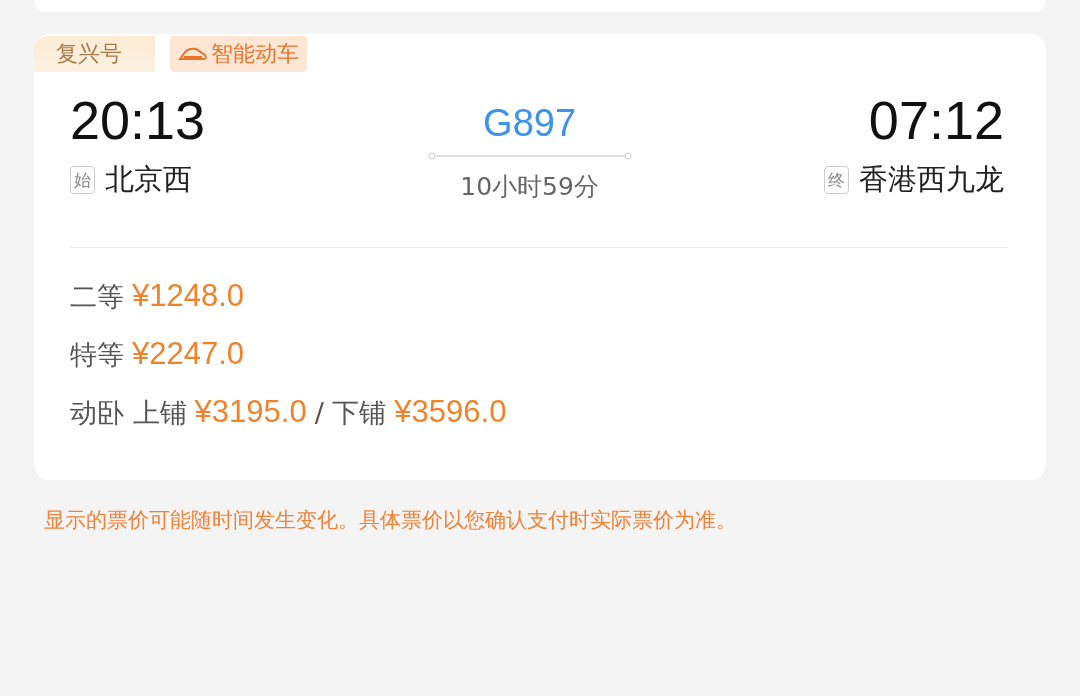 This screenshot has height=696, width=1080. What do you see at coordinates (138, 120) in the screenshot?
I see `departure-time: 20:13` at bounding box center [138, 120].